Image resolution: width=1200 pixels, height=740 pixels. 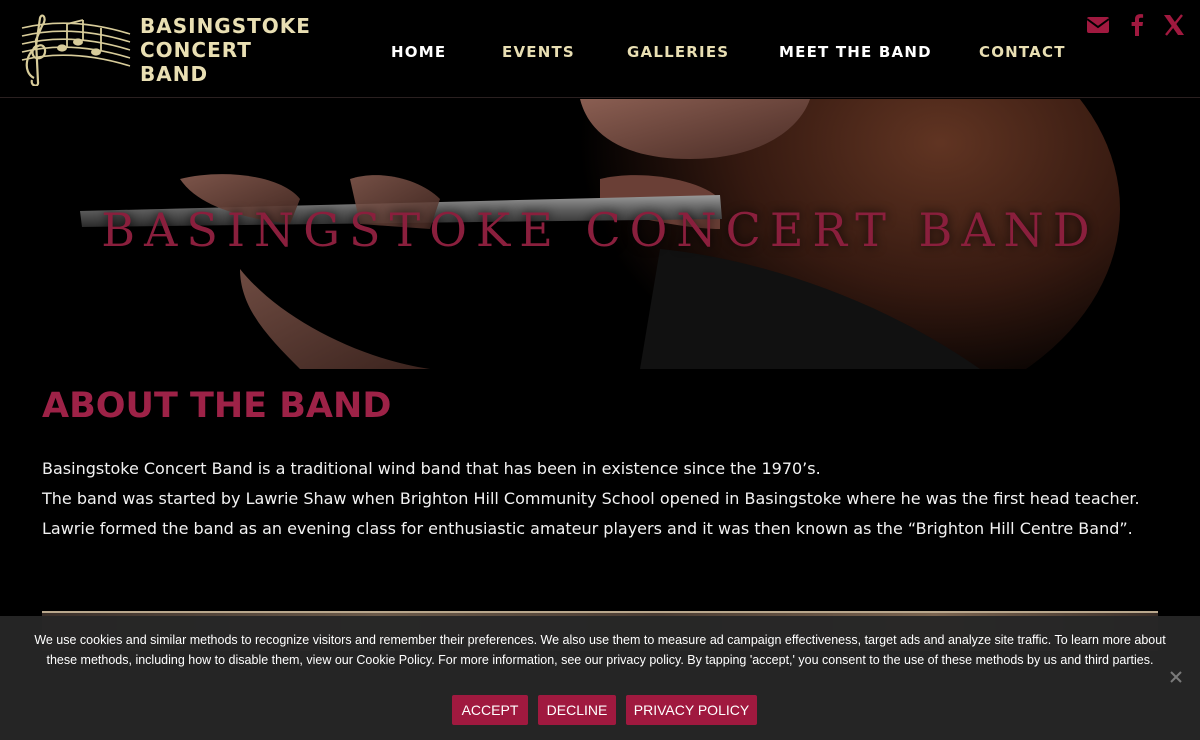 I want to click on nav-meet-the-band-link: MEET THE BAND, so click(x=855, y=52).